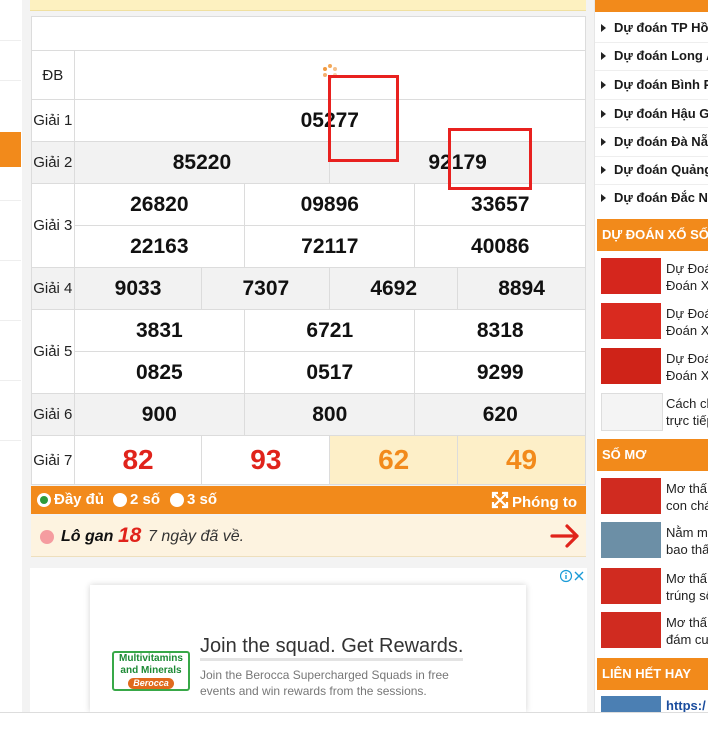  I want to click on sidebar-link: Dự đoán TP Hồ, so click(654, 27).